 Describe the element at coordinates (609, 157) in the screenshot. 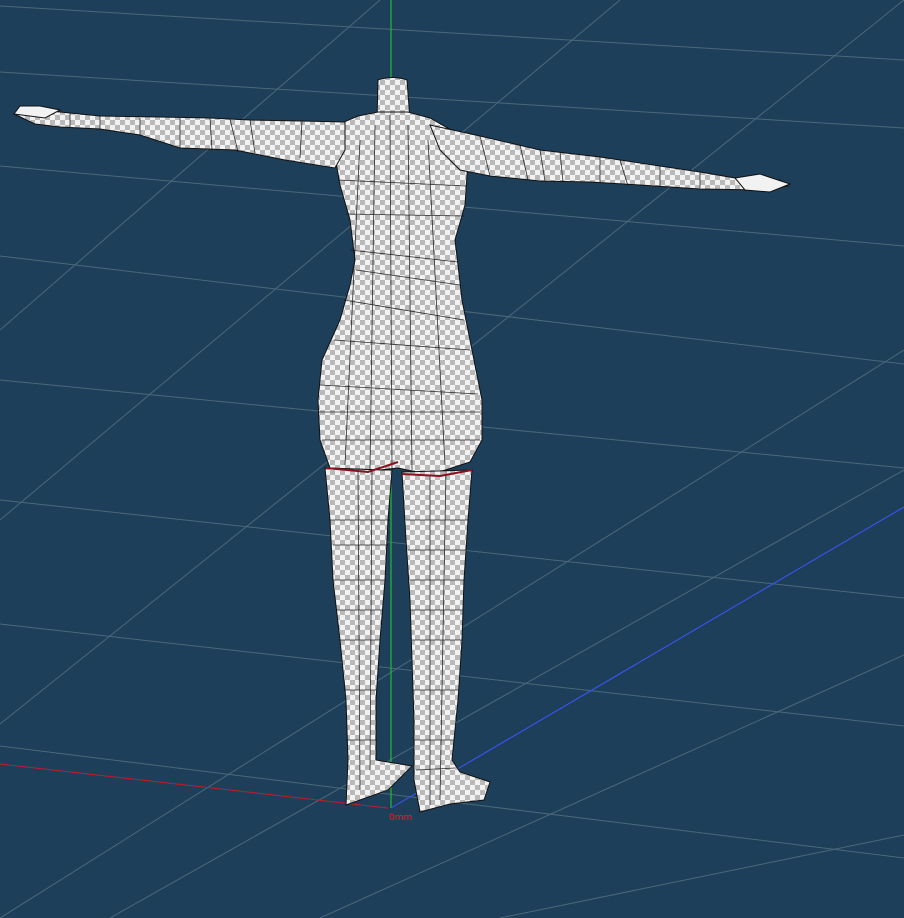

I see `mesh-right-arm` at that location.